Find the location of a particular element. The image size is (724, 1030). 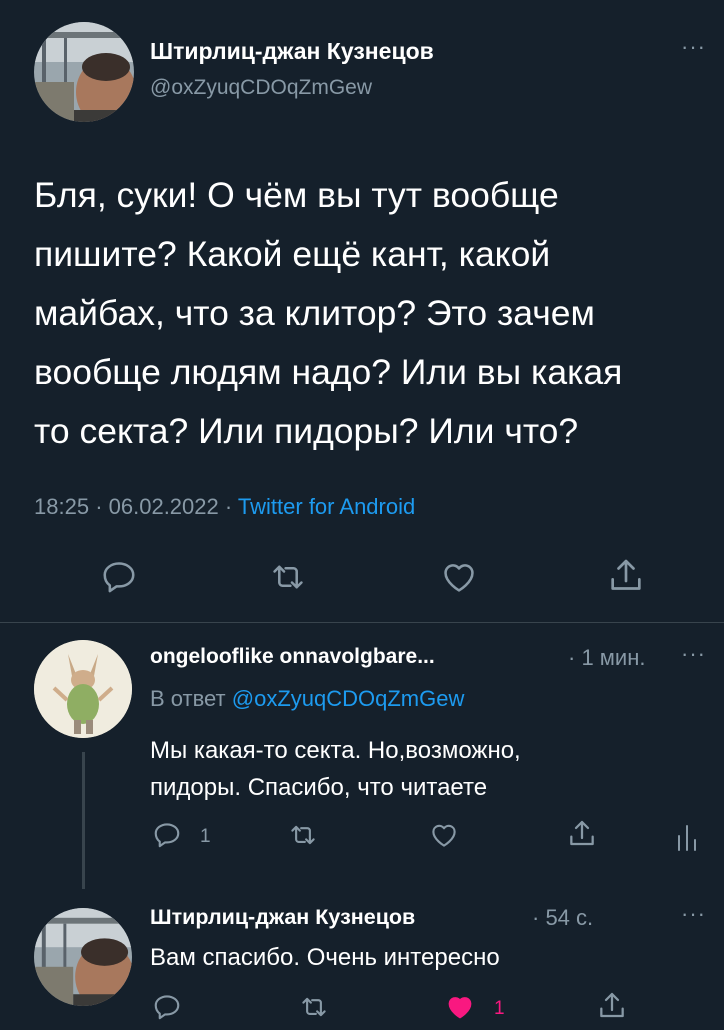

reply-text-line: Мы какая-то секта. Но,возможно, is located at coordinates (335, 750).